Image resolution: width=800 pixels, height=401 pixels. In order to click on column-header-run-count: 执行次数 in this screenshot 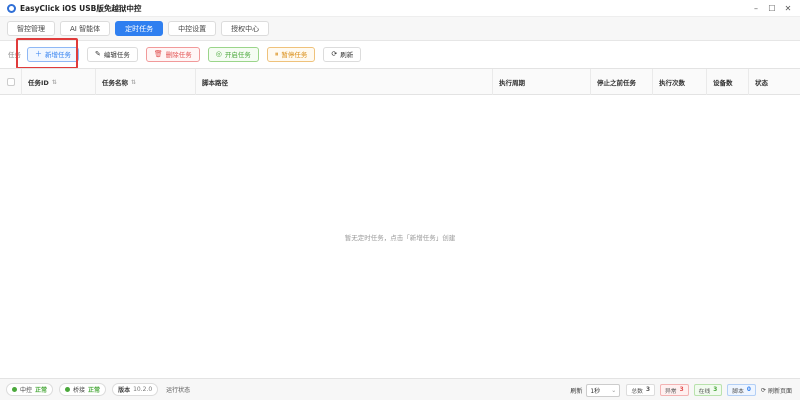, I will do `click(680, 82)`.